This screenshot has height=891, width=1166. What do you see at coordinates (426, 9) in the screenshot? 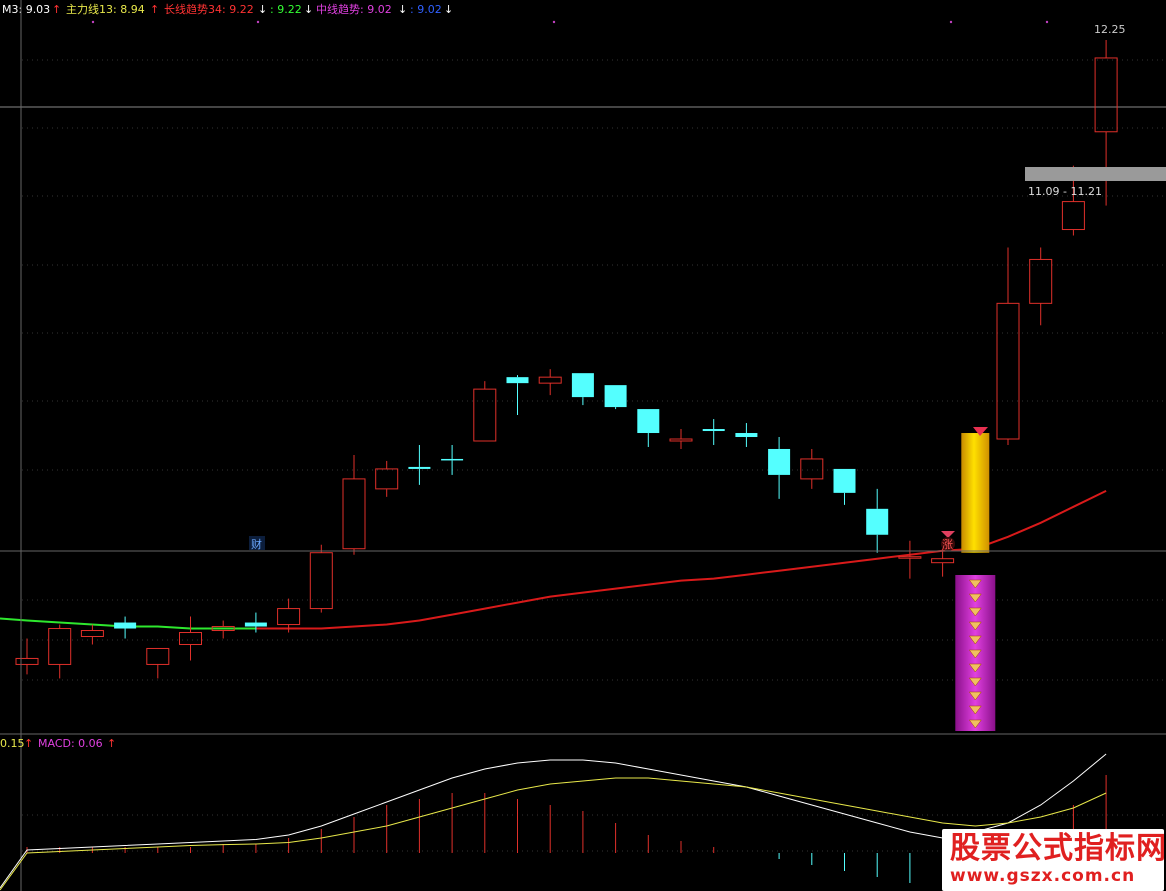
I see `zxqs-value2: : 9.02` at bounding box center [426, 9].